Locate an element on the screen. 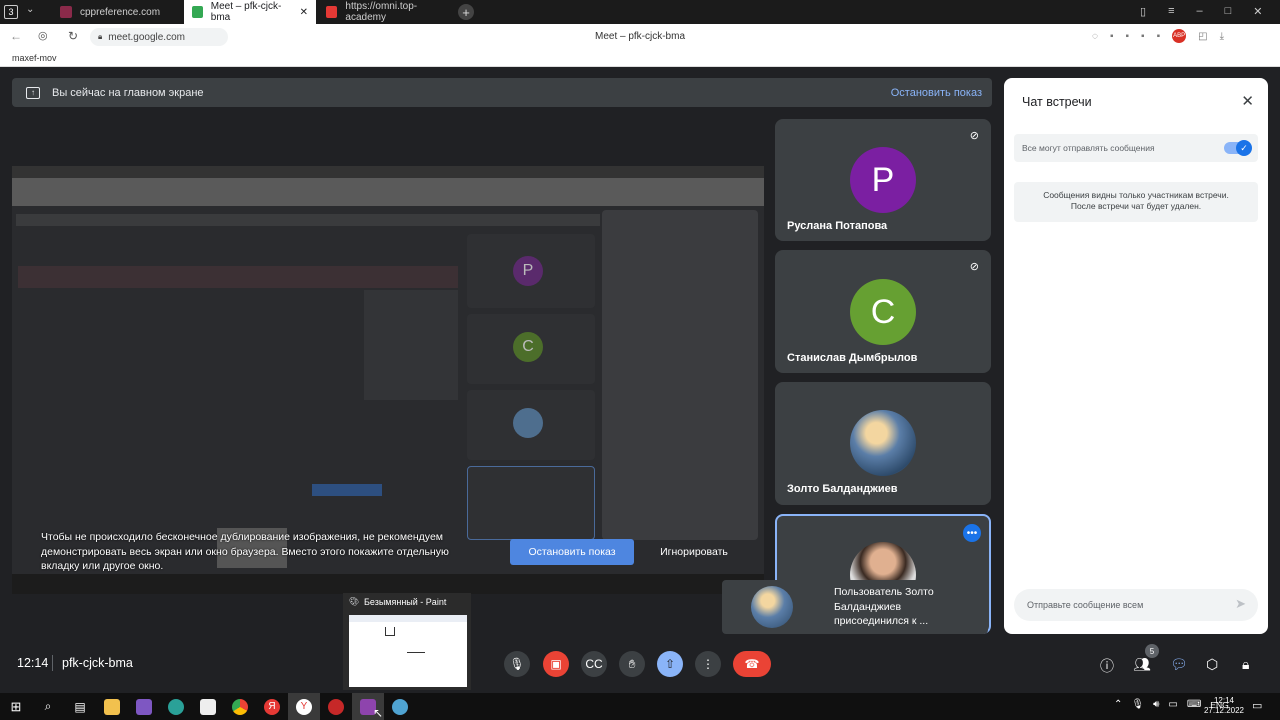 Image resolution: width=1280 pixels, height=720 pixels. task-view-button: ▤ is located at coordinates (80, 706).